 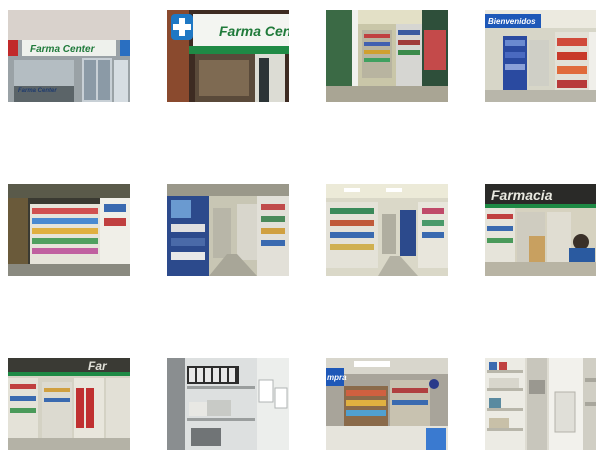 I want to click on sign-bienvenidos: Bienvenidos, so click(x=512, y=21).